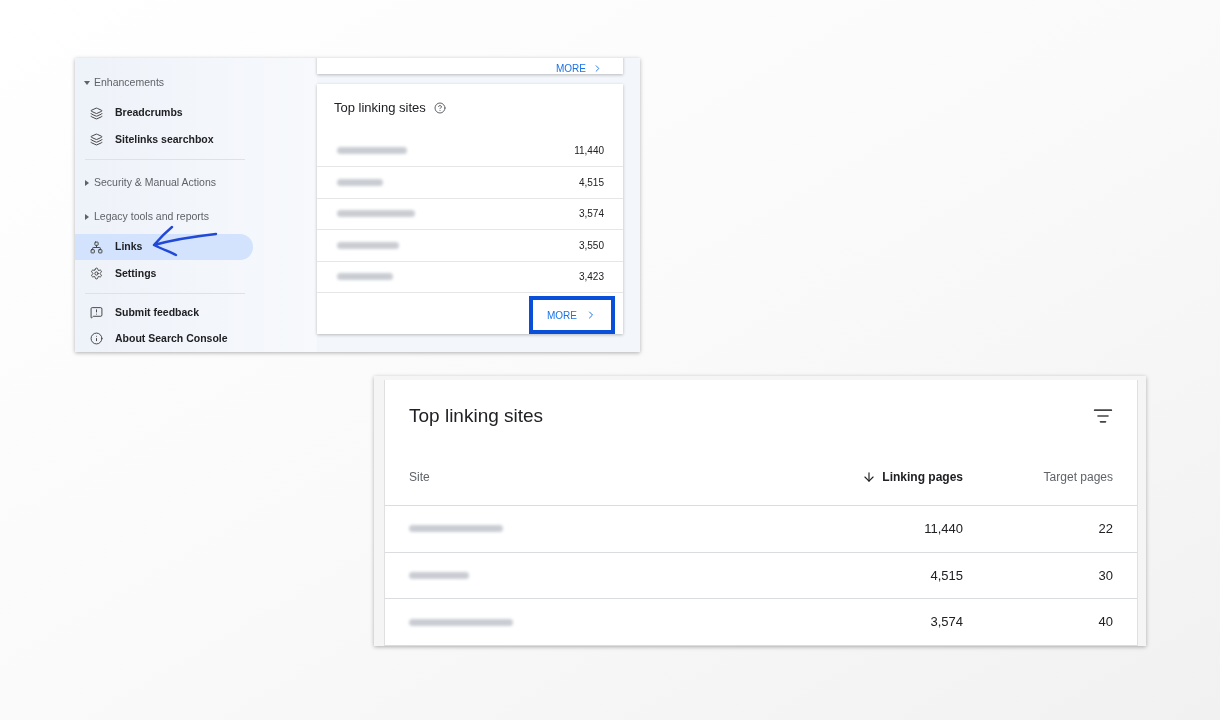  Describe the element at coordinates (96, 313) in the screenshot. I see `feedback-icon` at that location.